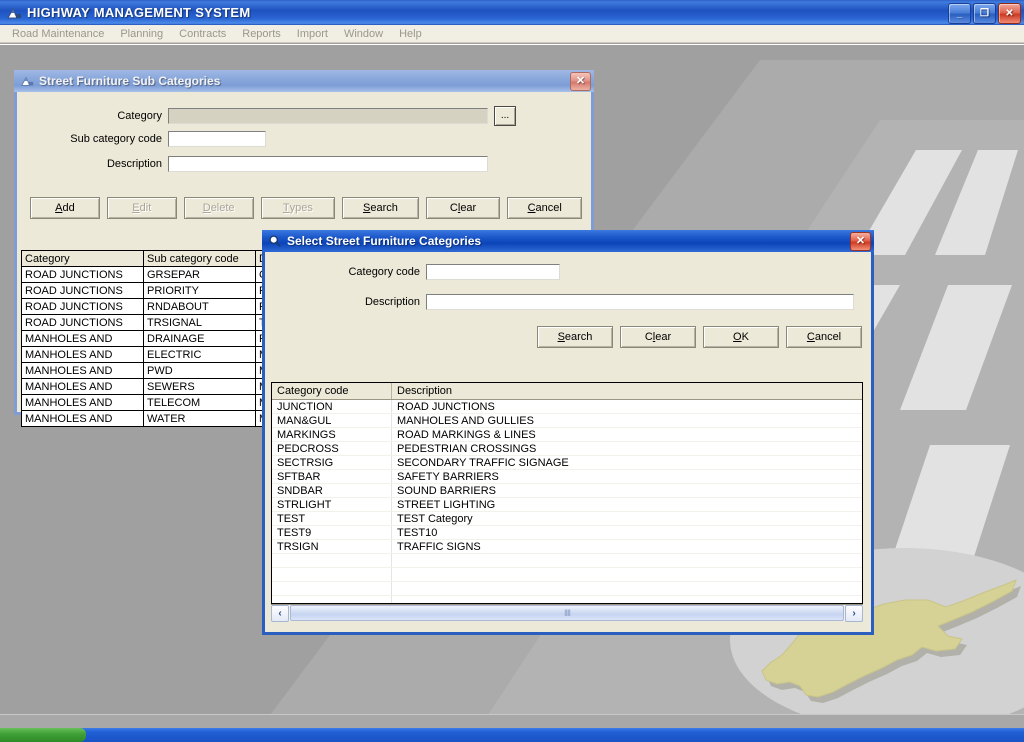 This screenshot has width=1024, height=742. I want to click on menu-item-contracts: Contracts, so click(202, 34).